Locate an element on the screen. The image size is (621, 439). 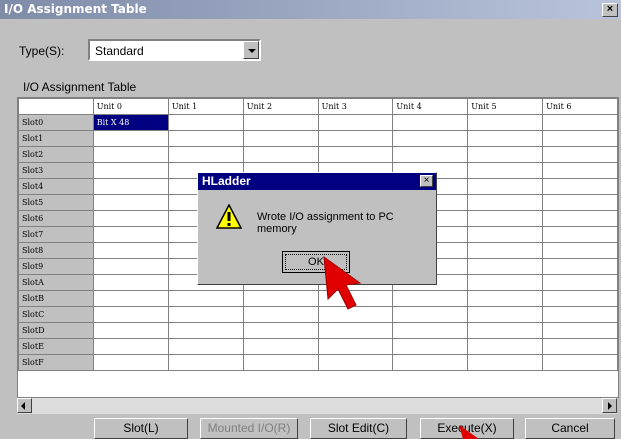
column-header: Unit 0 is located at coordinates (130, 106).